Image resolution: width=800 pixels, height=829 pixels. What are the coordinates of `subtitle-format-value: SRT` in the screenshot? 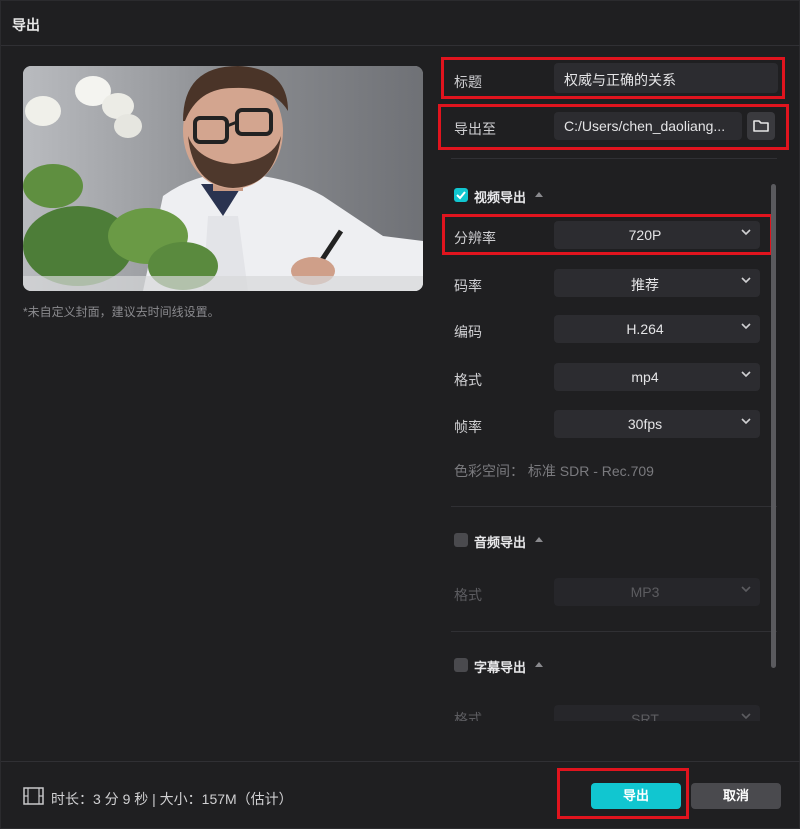 It's located at (645, 716).